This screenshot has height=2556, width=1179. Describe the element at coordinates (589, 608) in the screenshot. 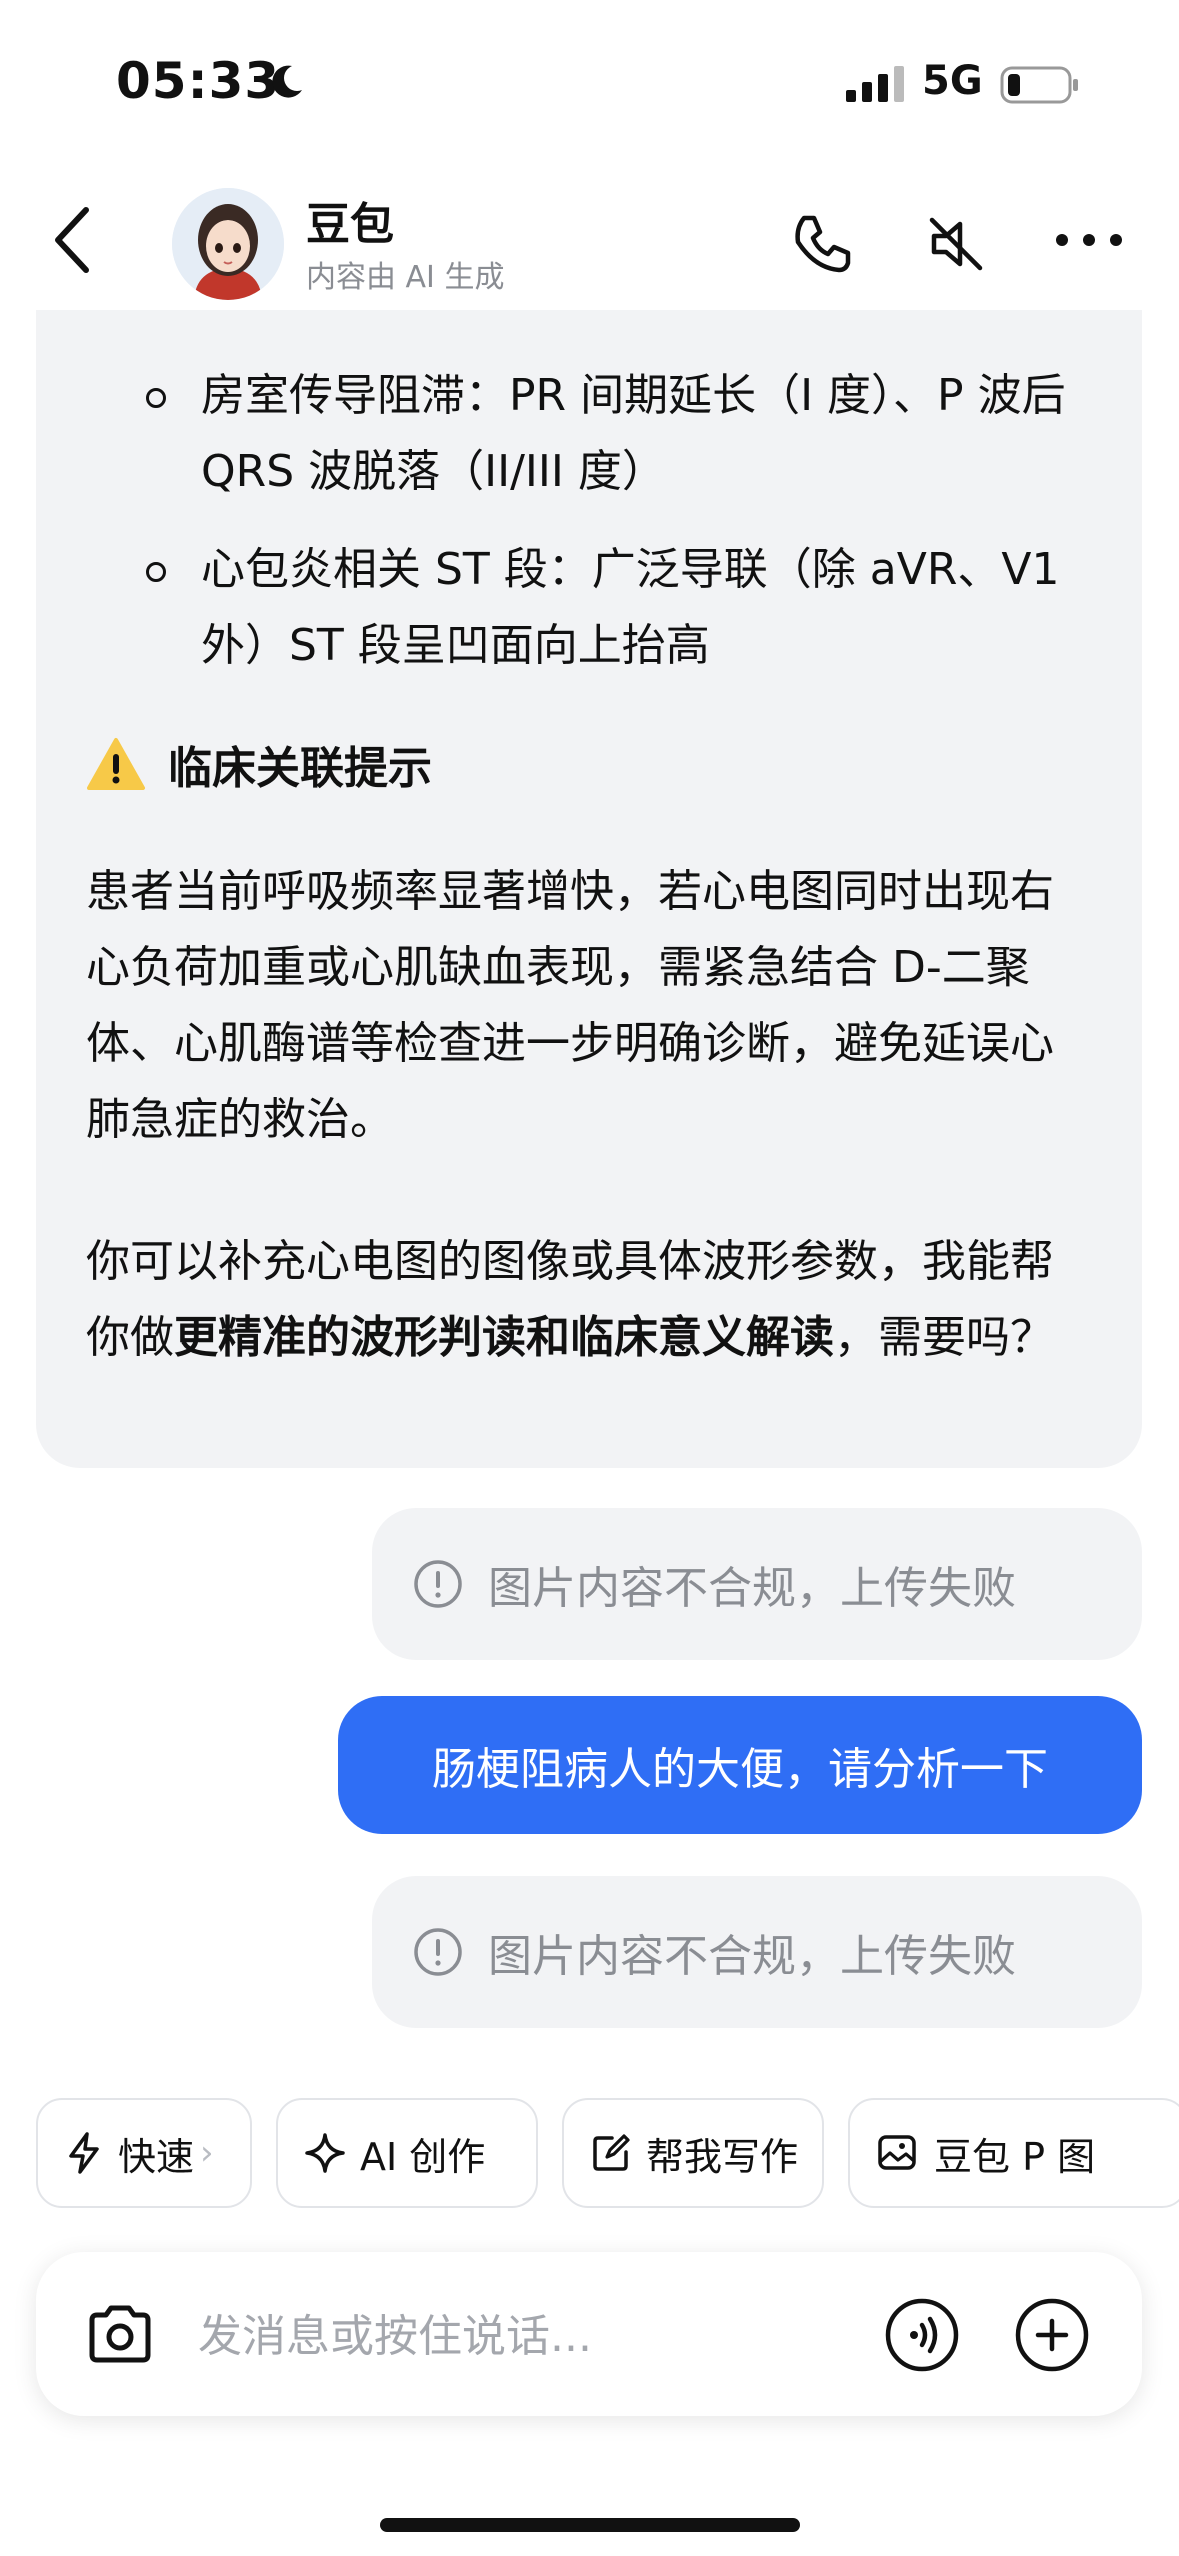

I see `list-item: 心包炎相关 ST 段：广泛导联（除 aVR、V1 外）ST 段呈凹面向上抬高` at that location.